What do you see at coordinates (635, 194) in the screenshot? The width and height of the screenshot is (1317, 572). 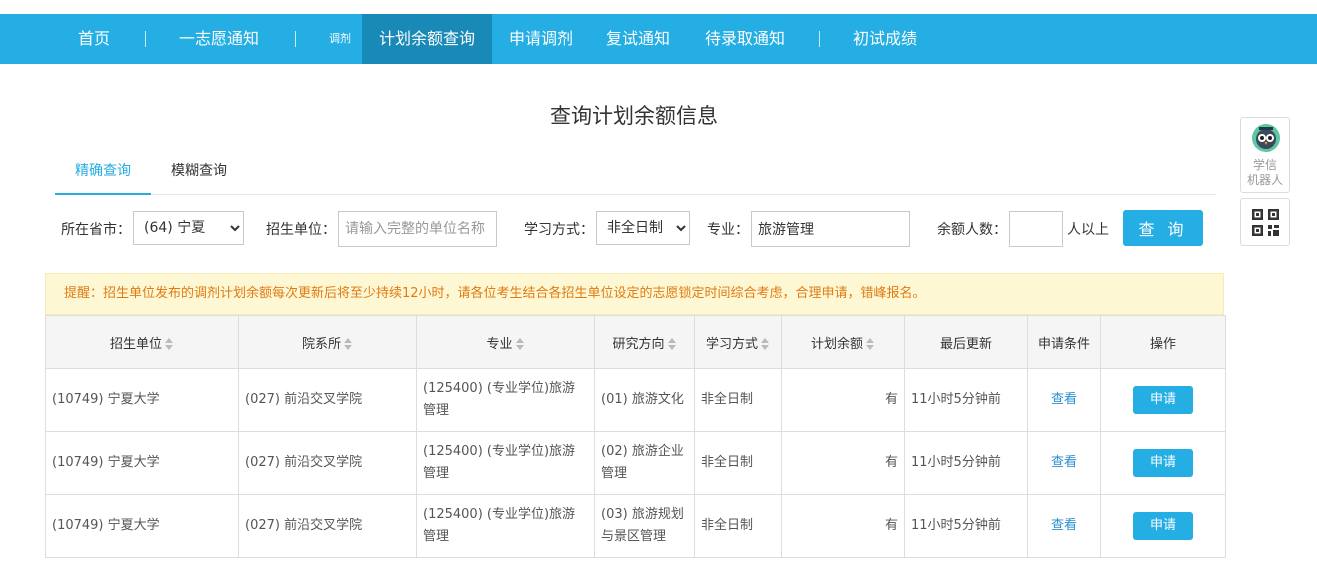 I see `tabs-divider` at bounding box center [635, 194].